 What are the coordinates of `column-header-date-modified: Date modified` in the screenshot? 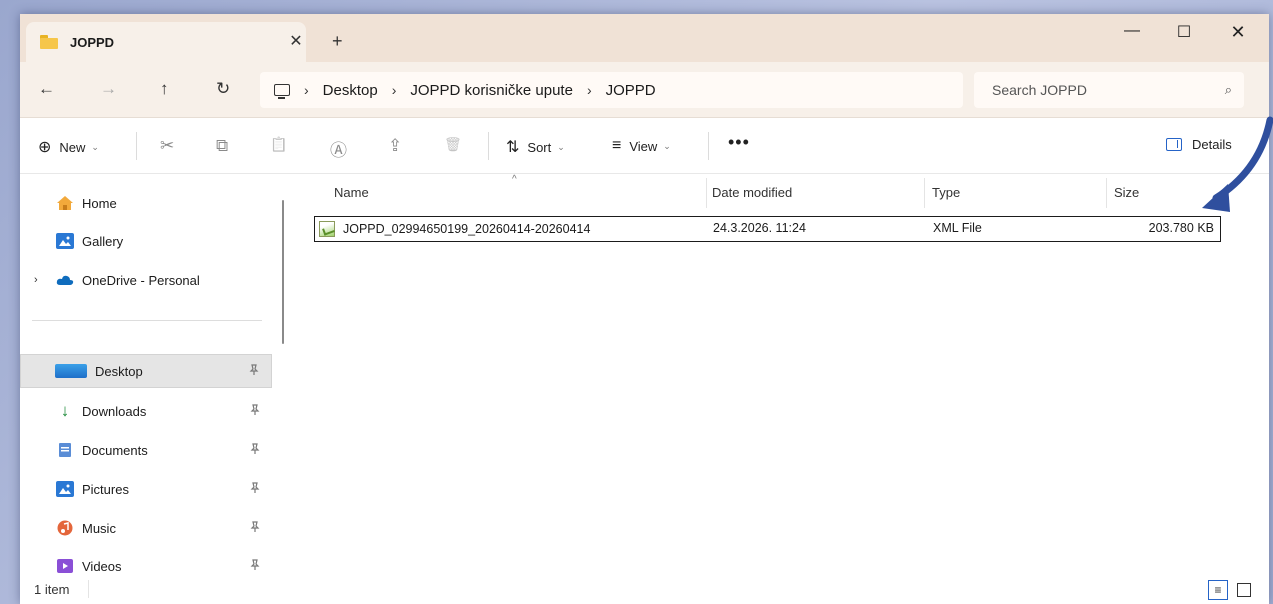 It's located at (752, 192).